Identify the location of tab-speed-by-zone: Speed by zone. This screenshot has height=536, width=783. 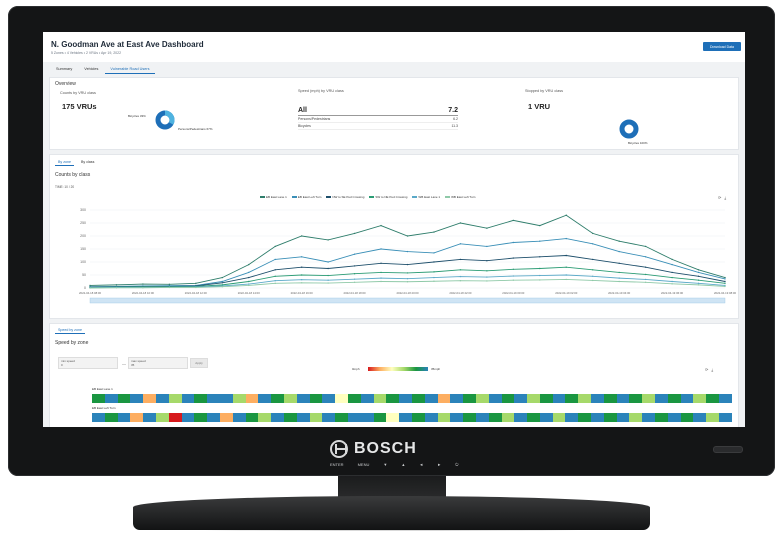
(70, 330).